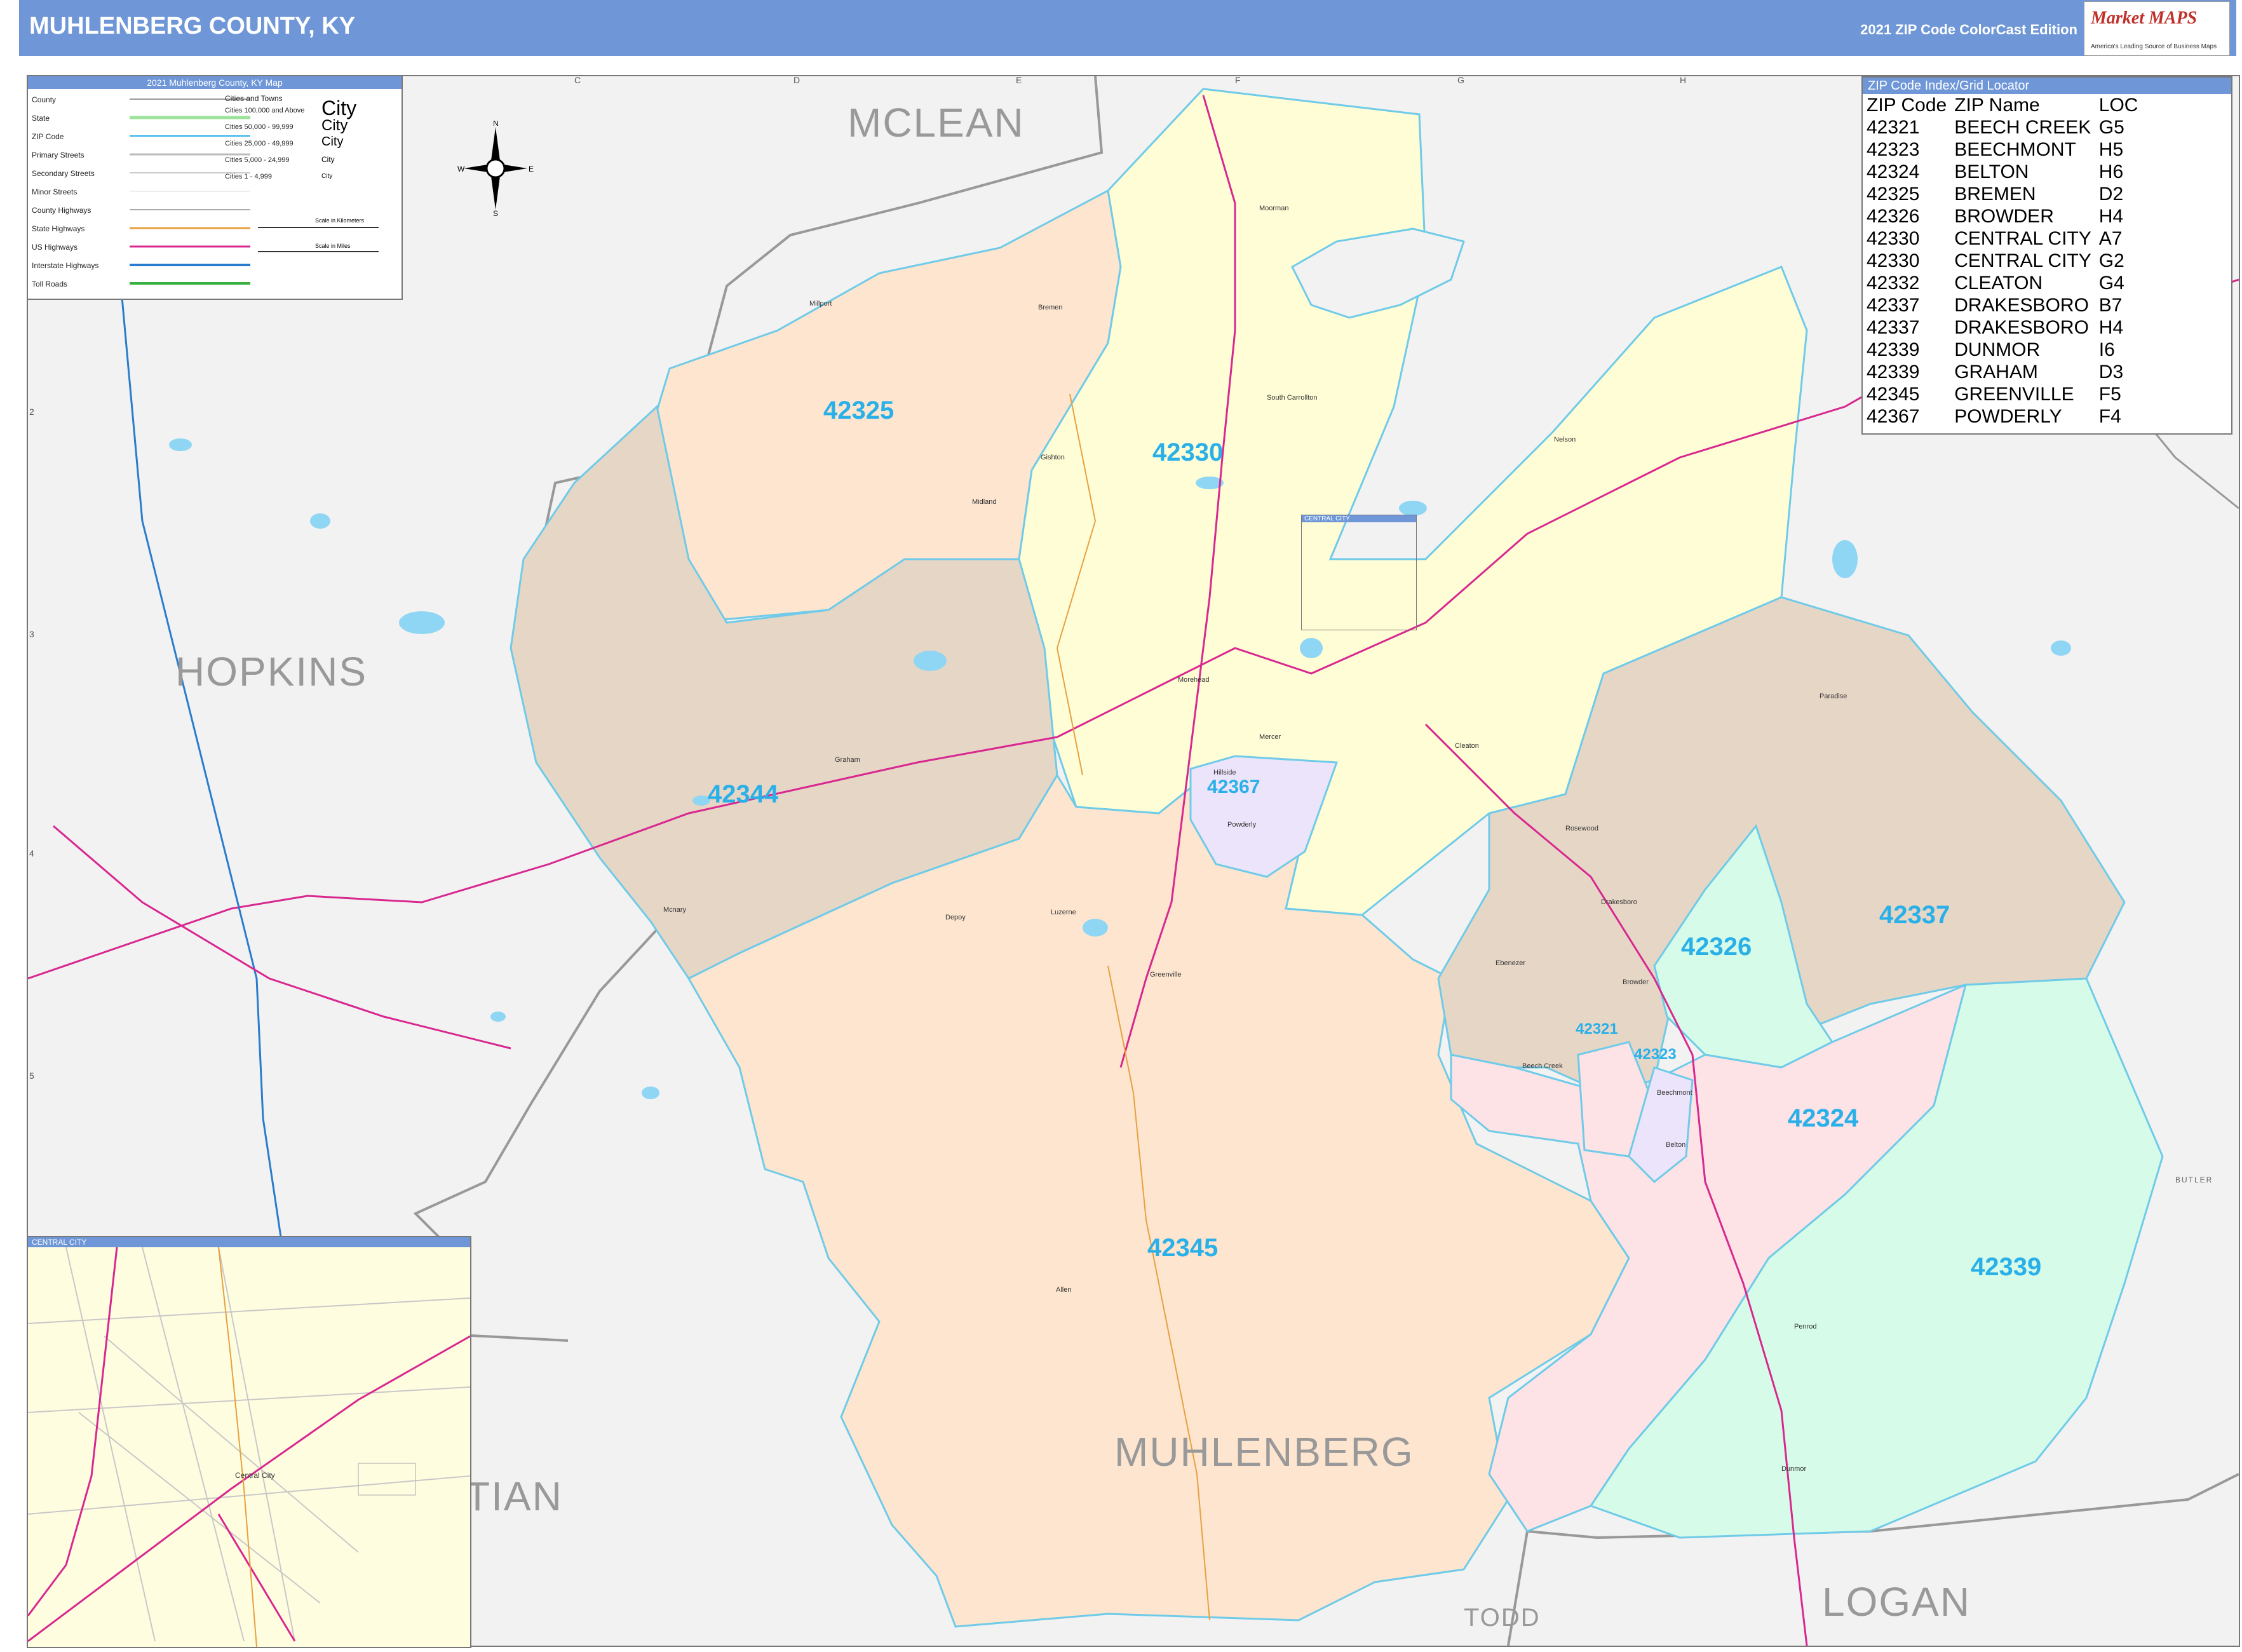 This screenshot has width=2242, height=1652. Describe the element at coordinates (215, 82) in the screenshot. I see `legend-title: 2021 Muhlenberg County, KY Map` at that location.